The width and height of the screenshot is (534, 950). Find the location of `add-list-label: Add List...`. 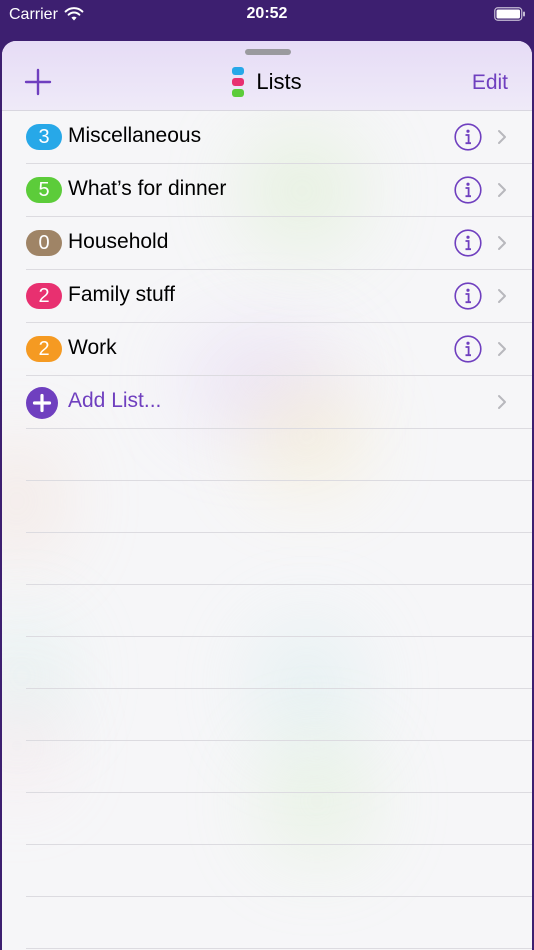

add-list-label: Add List... is located at coordinates (115, 400).